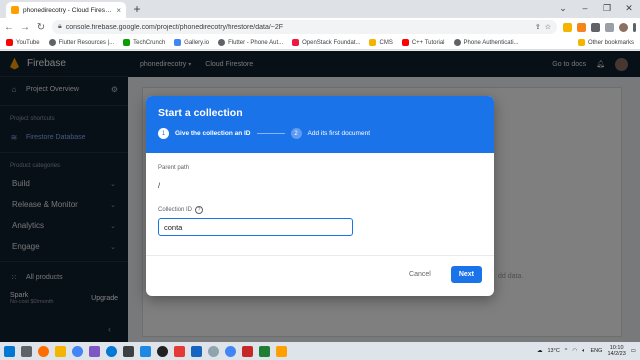  I want to click on bookmark-item: CMS, so click(381, 42).